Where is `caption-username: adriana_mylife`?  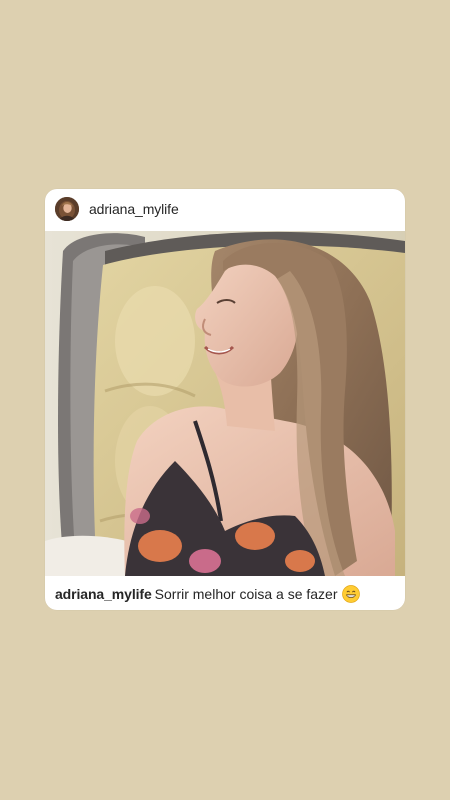 caption-username: adriana_mylife is located at coordinates (103, 594).